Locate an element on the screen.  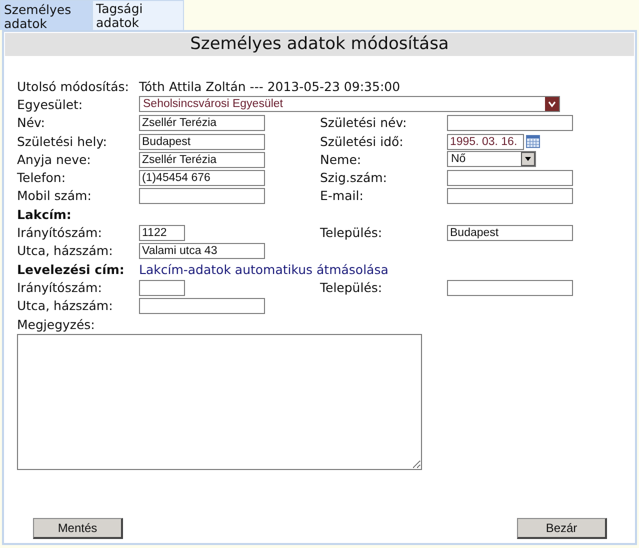
association-dropdown: Seholsincsvárosi Egyesület is located at coordinates (349, 104).